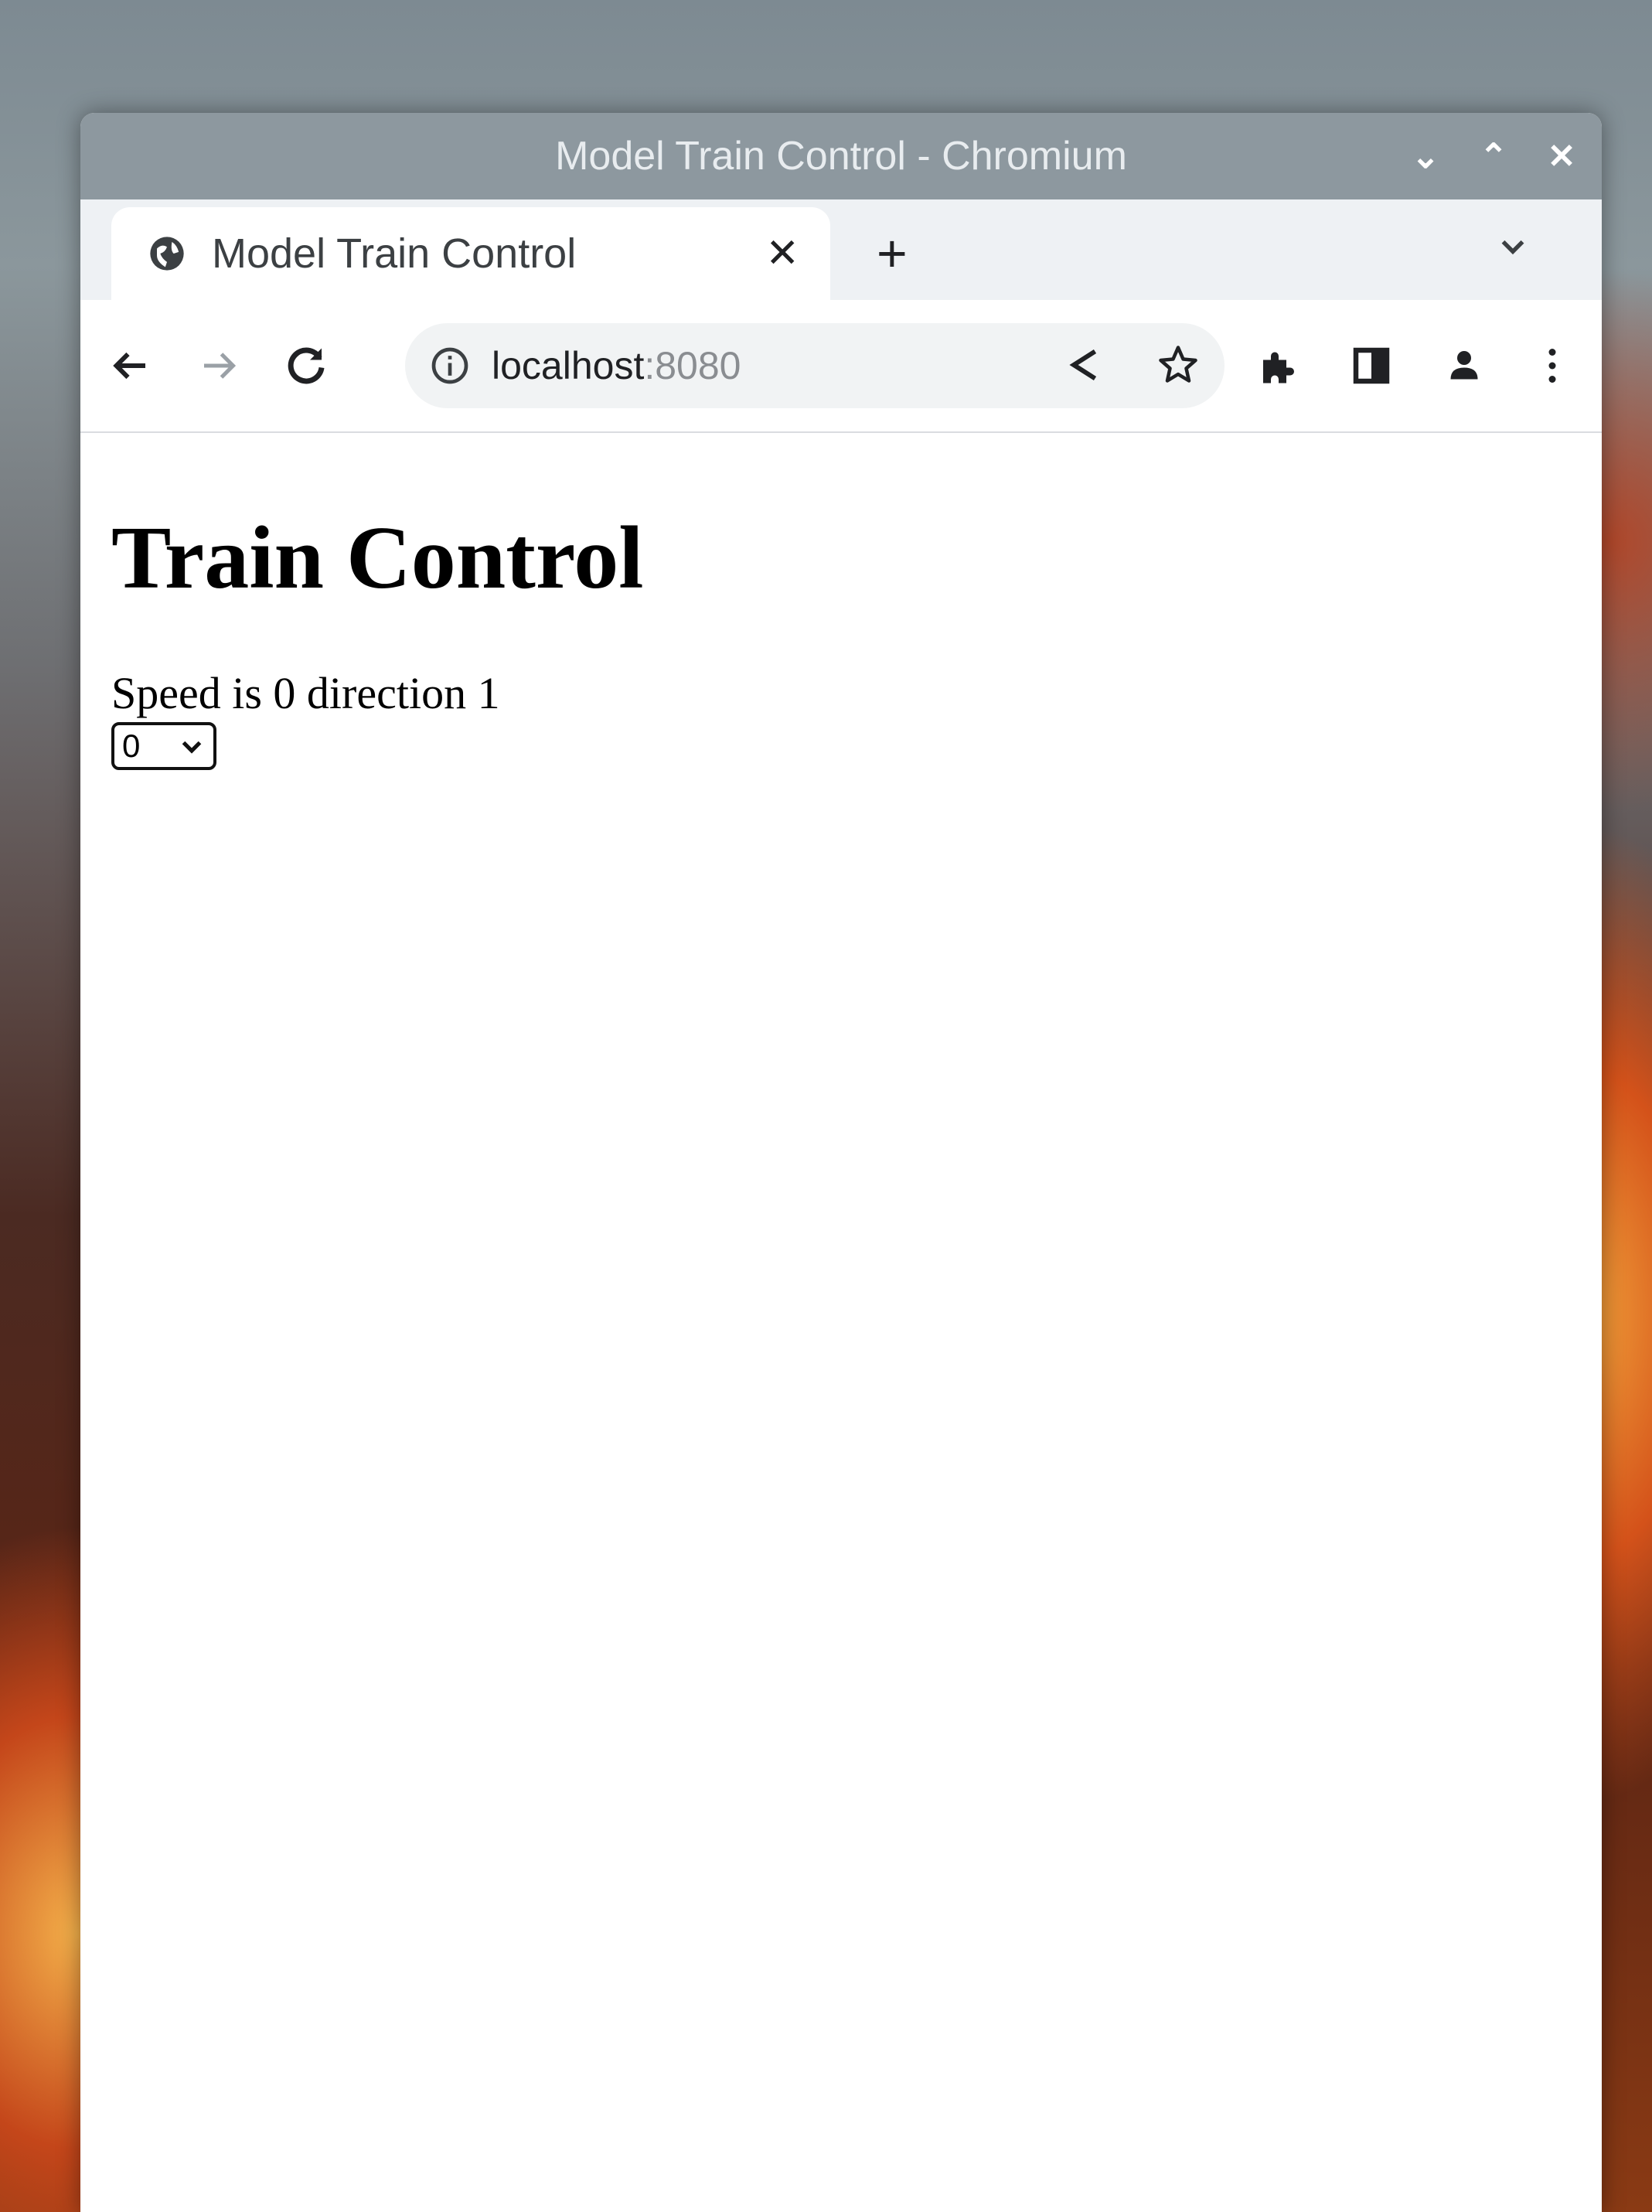  Describe the element at coordinates (1464, 366) in the screenshot. I see `profile-avatar-icon` at that location.